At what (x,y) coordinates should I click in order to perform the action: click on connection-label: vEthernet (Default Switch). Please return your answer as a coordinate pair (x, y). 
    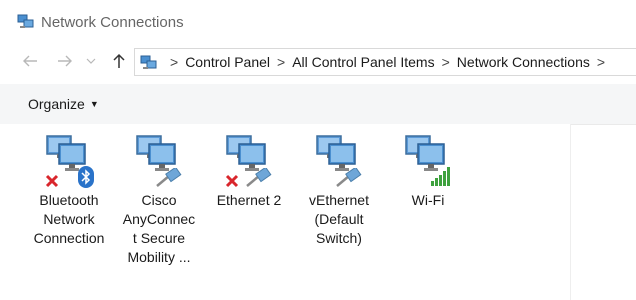
    Looking at the image, I should click on (339, 219).